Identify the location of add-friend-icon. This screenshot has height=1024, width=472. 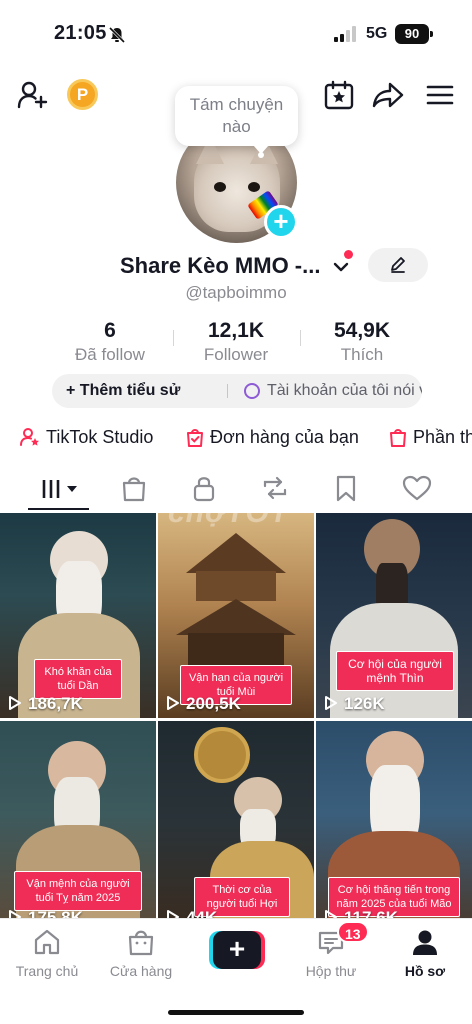
(33, 95).